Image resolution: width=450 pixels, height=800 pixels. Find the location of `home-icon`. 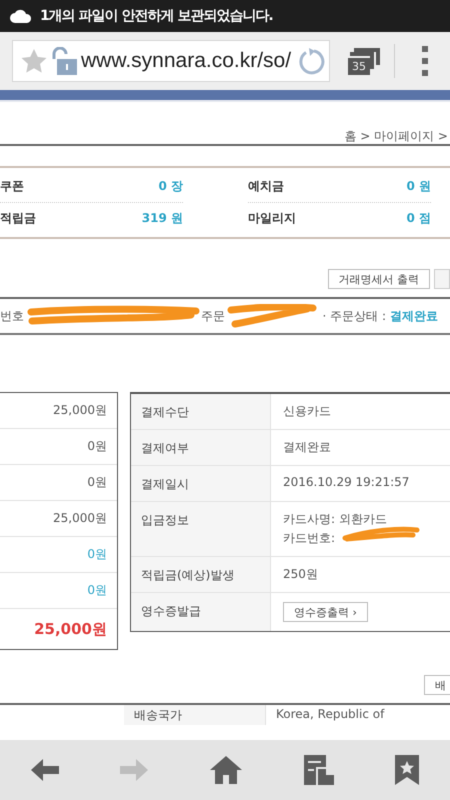

home-icon is located at coordinates (226, 770).